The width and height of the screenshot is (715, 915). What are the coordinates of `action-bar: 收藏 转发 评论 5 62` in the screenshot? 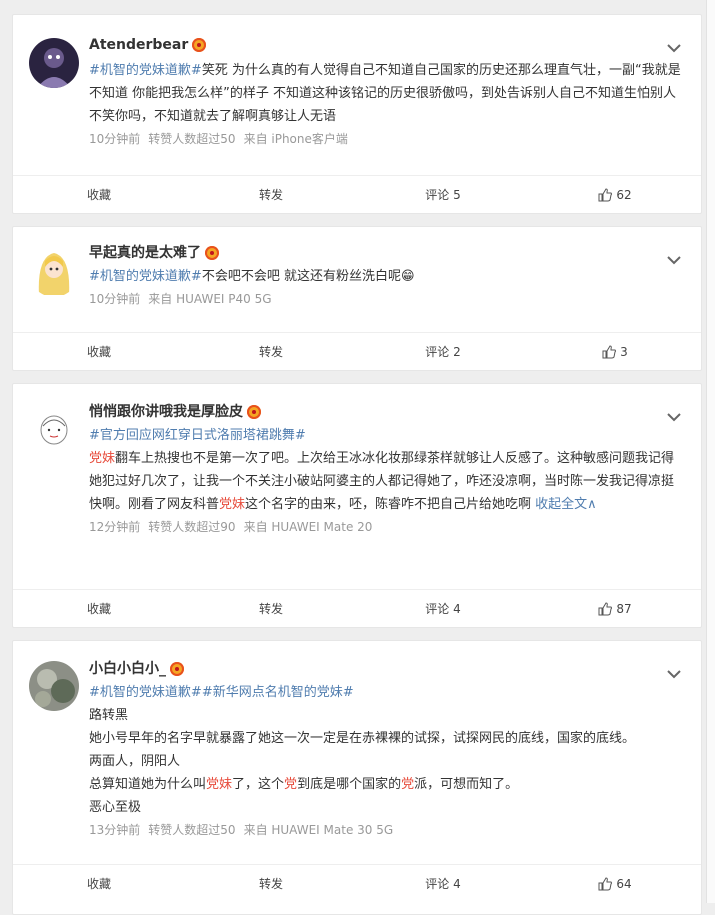 It's located at (357, 194).